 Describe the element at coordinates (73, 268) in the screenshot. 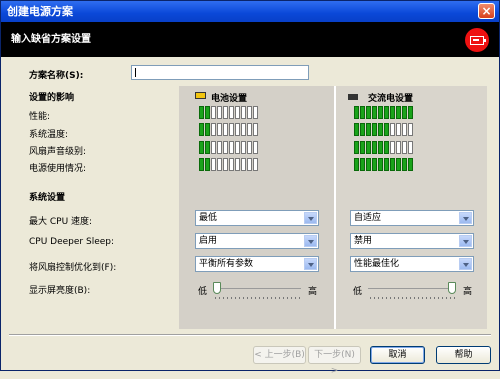

I see `fan-control-label: 将风扇控制优化到(F):` at that location.